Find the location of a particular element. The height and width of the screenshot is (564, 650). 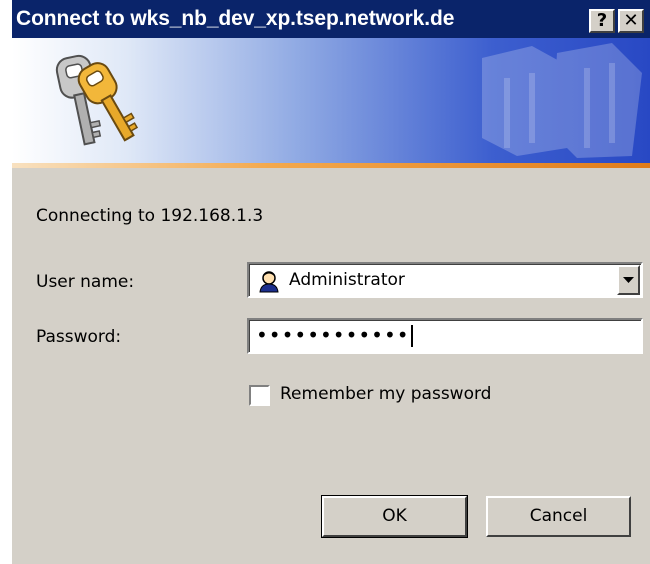

help-button: ? is located at coordinates (602, 21).